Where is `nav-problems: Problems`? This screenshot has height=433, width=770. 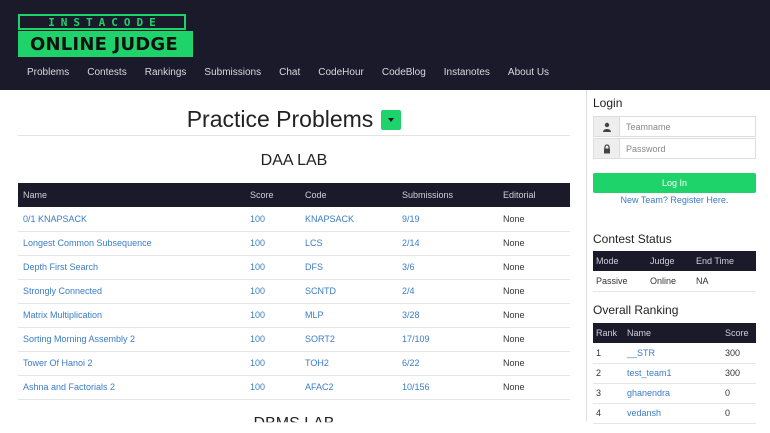 nav-problems: Problems is located at coordinates (48, 73).